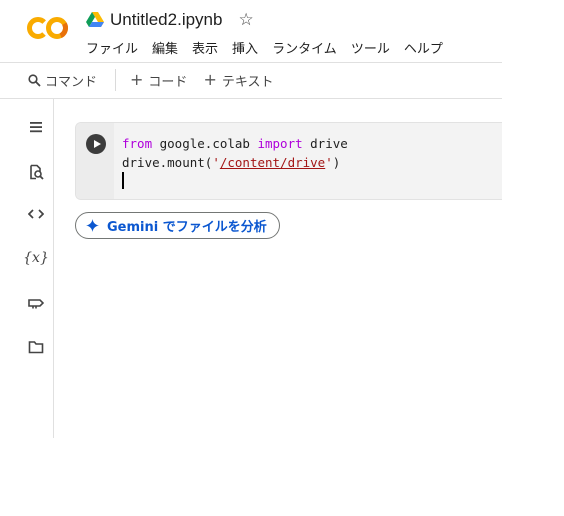  Describe the element at coordinates (247, 82) in the screenshot. I see `add-text-label: テキスト` at that location.